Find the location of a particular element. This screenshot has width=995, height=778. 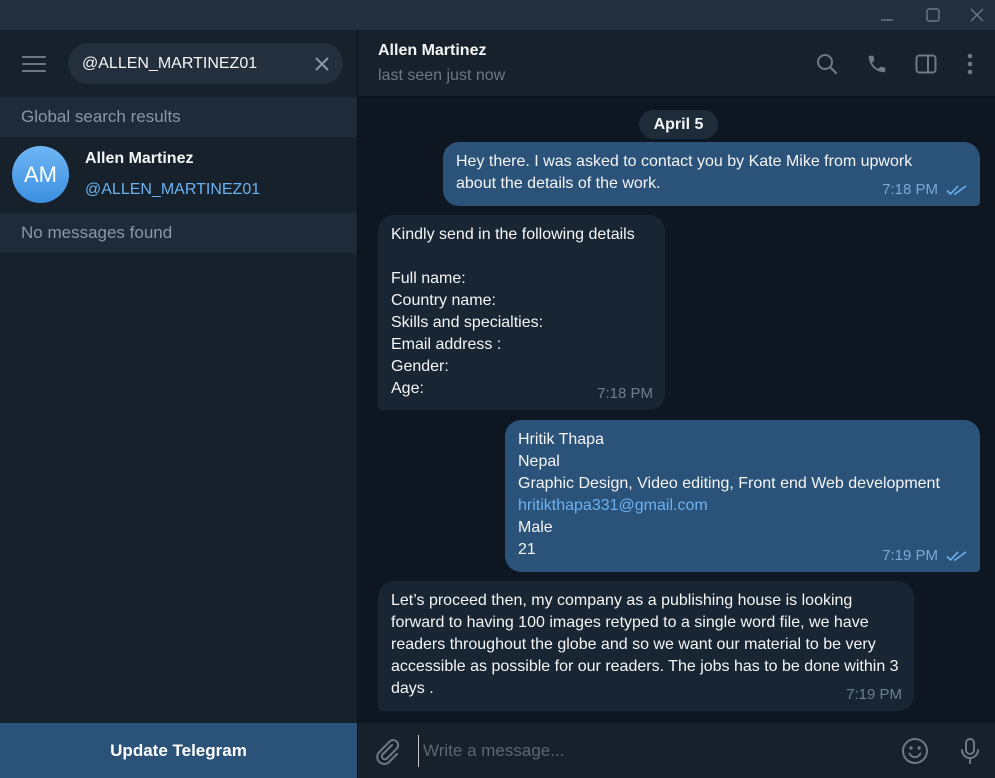

message-line: Email address : is located at coordinates (446, 344).